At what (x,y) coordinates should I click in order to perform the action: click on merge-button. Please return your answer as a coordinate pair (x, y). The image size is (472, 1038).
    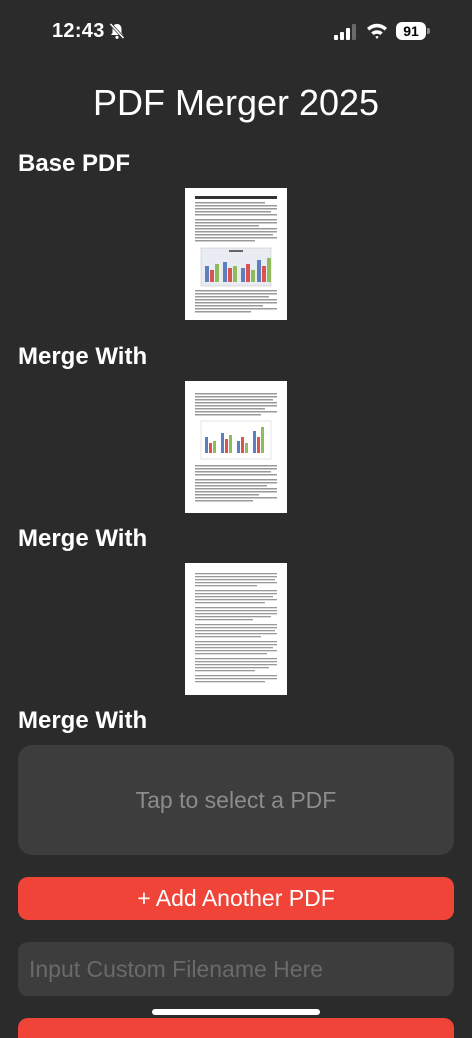
    Looking at the image, I should click on (236, 1028).